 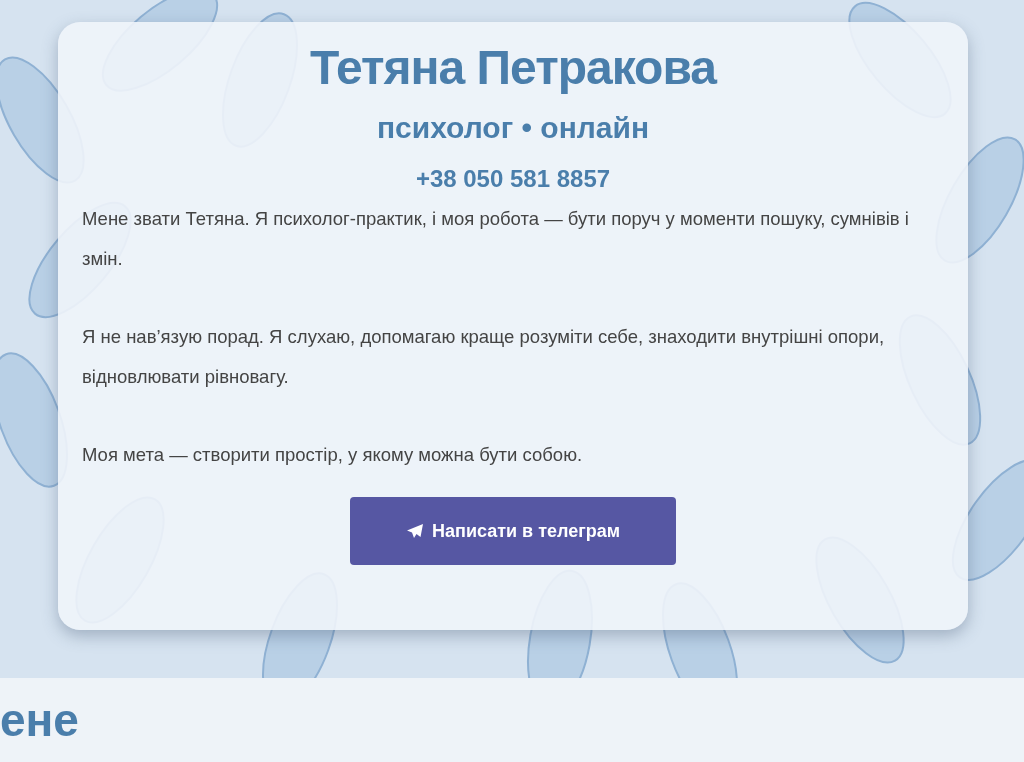 What do you see at coordinates (513, 67) in the screenshot?
I see `name-heading: Тетяна Петракова` at bounding box center [513, 67].